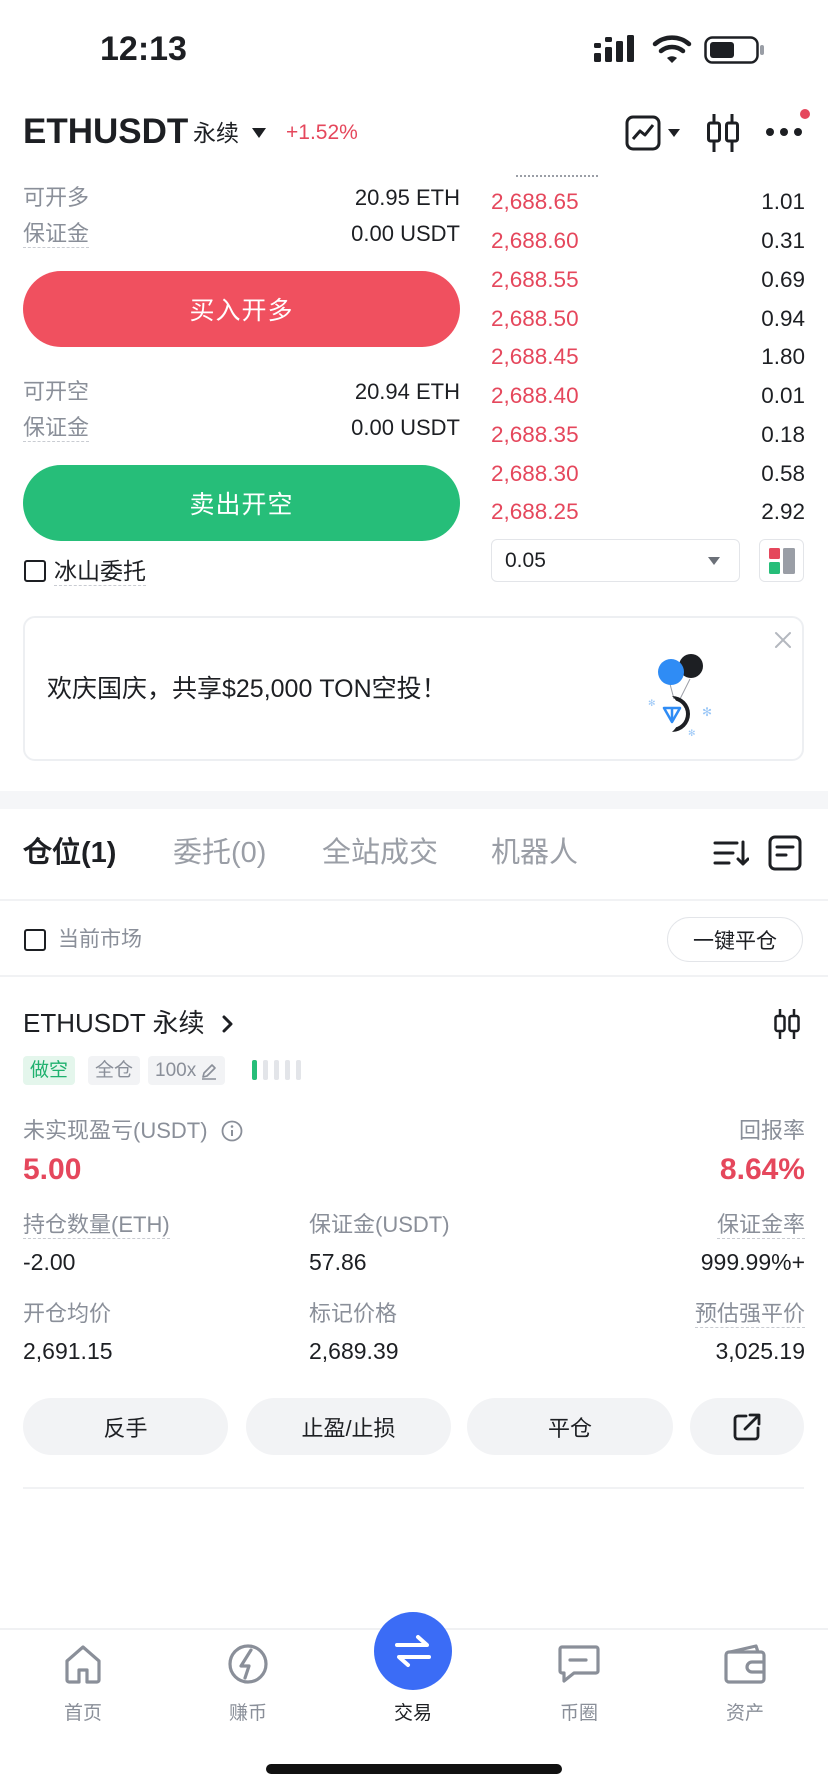 This screenshot has width=828, height=1792. What do you see at coordinates (783, 640) in the screenshot?
I see `close-icon` at bounding box center [783, 640].